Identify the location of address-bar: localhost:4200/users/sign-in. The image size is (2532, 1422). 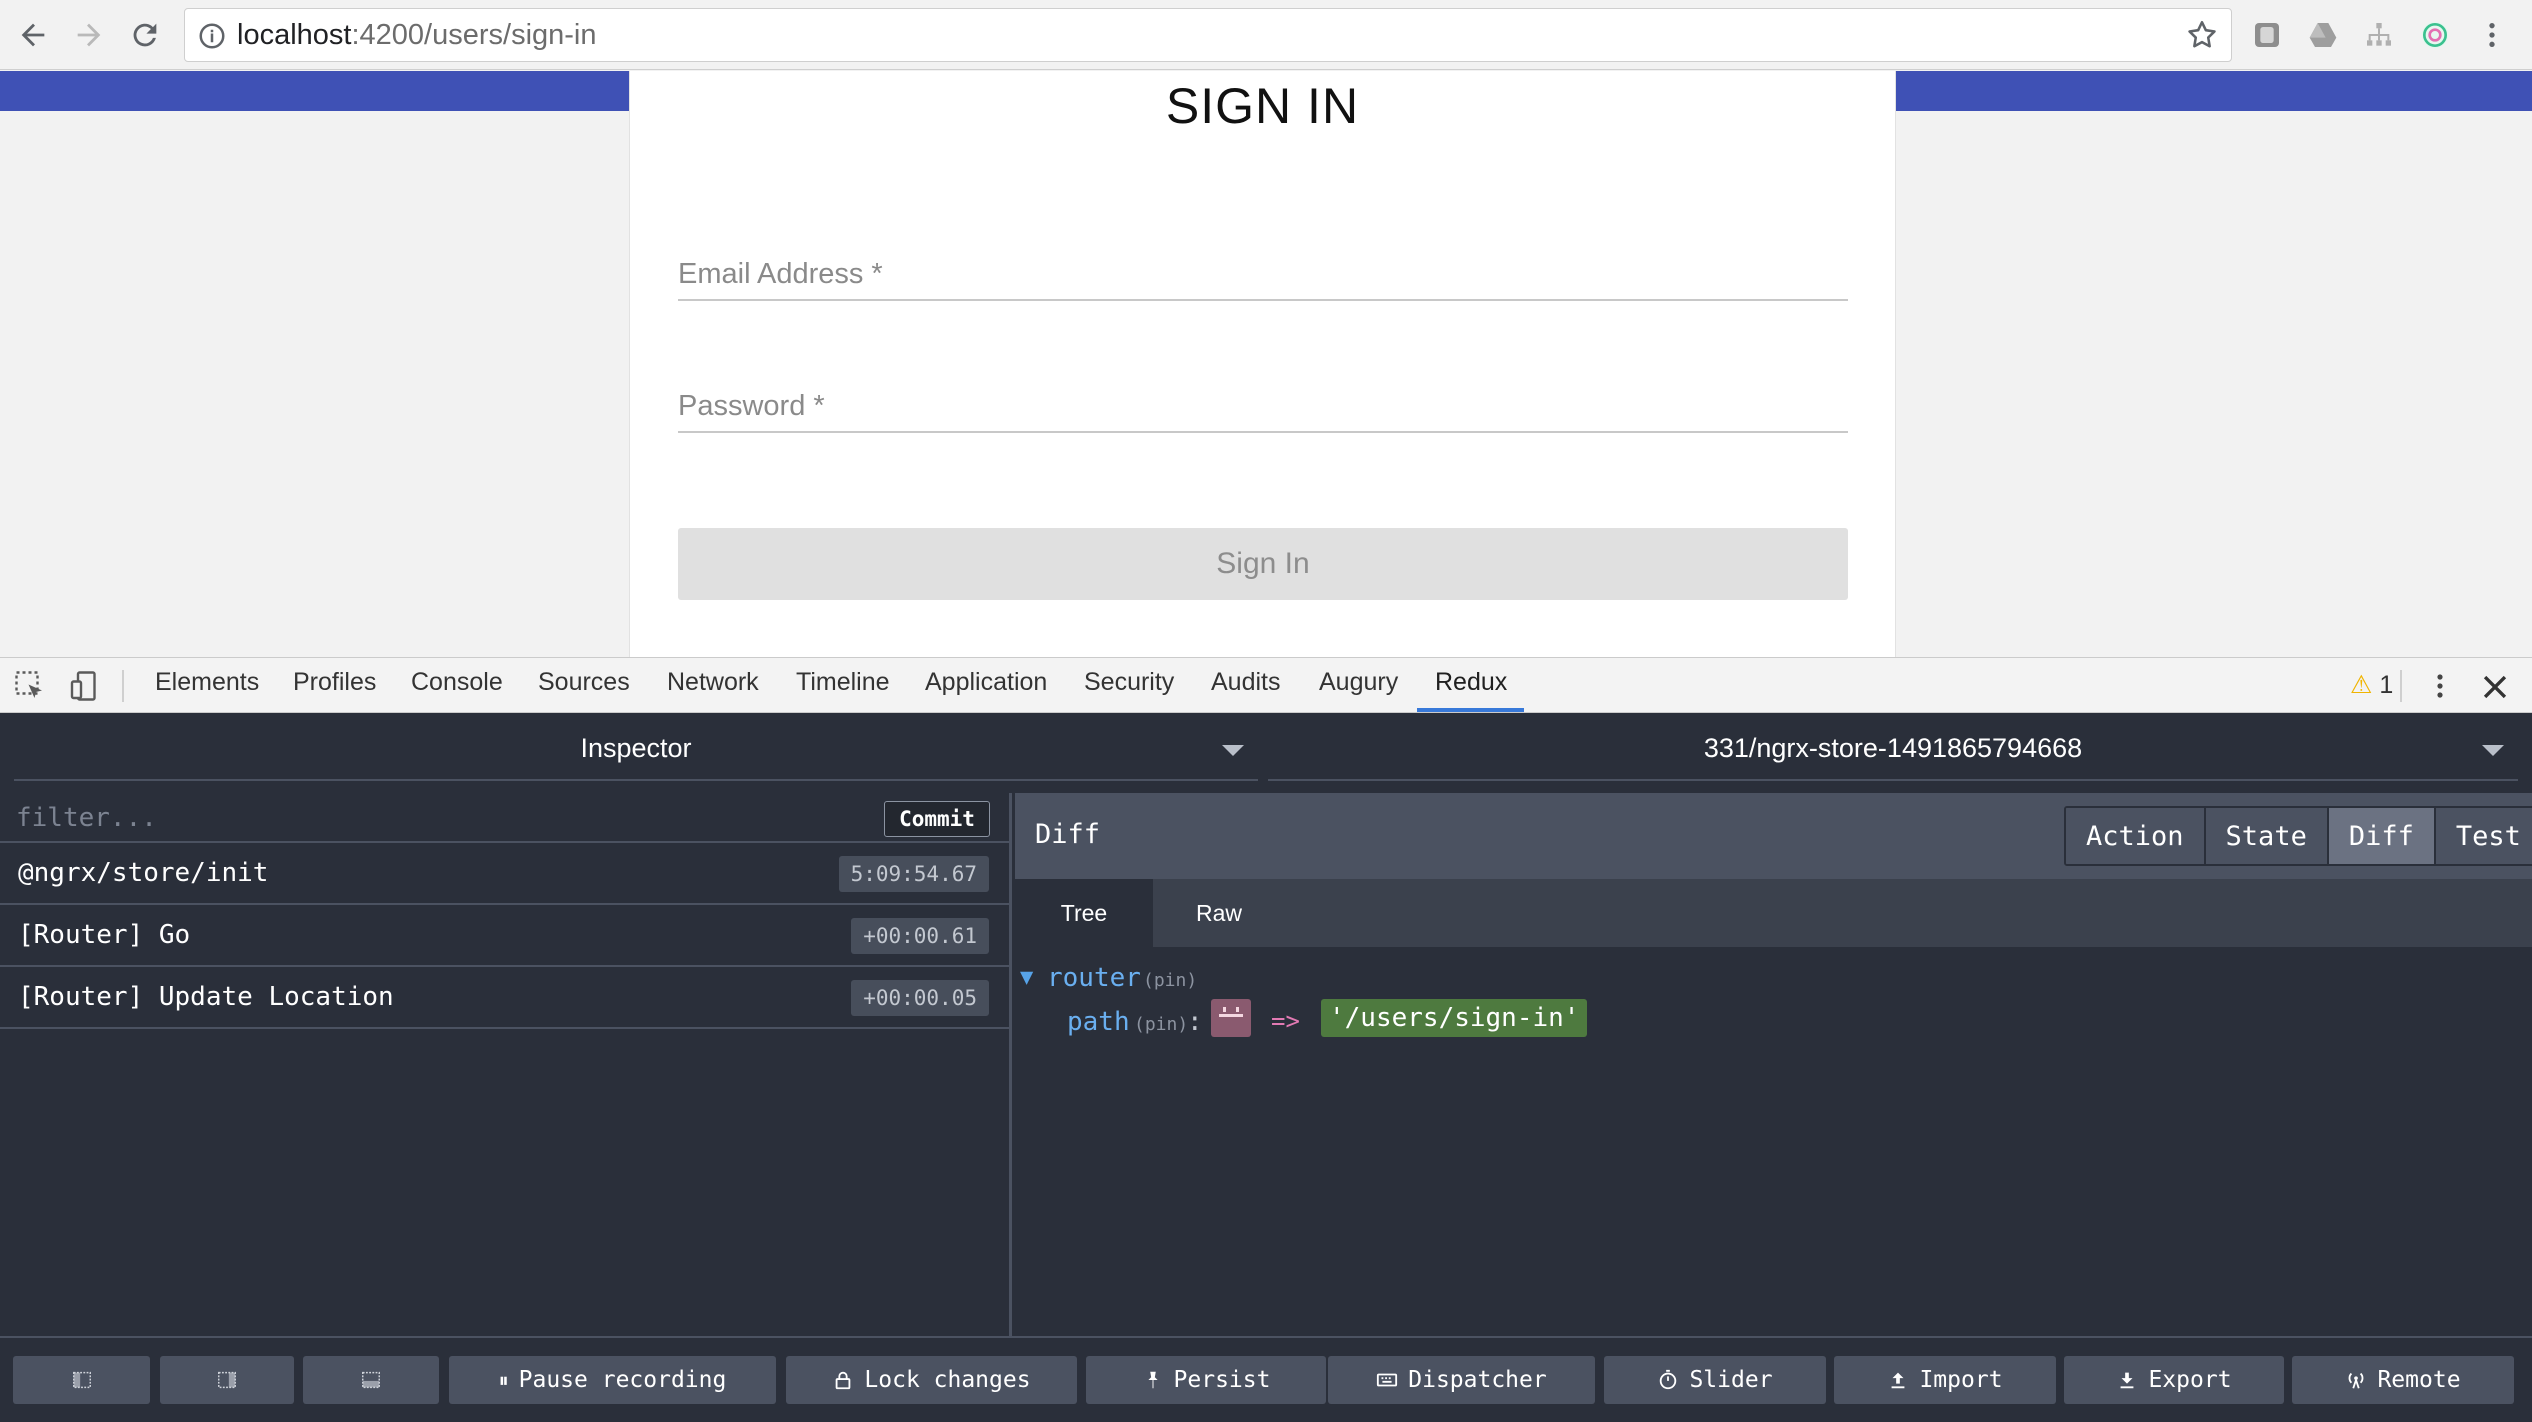
(1208, 35).